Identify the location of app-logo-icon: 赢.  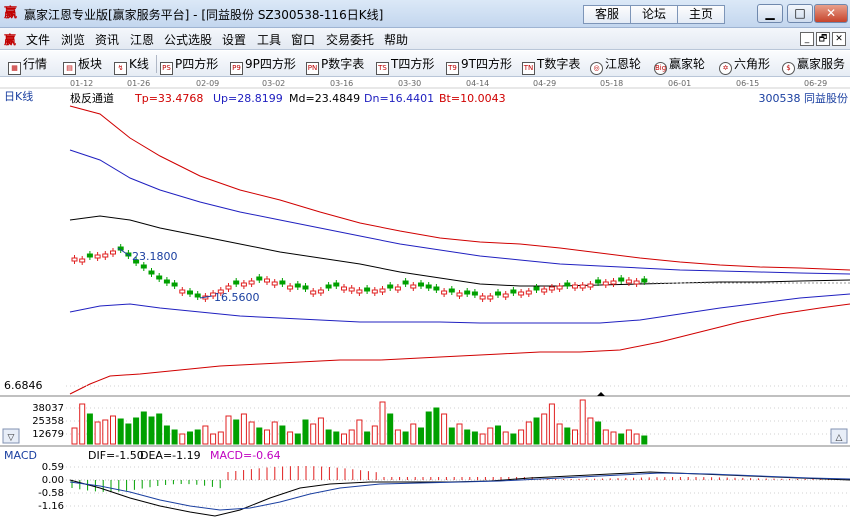
(11, 13).